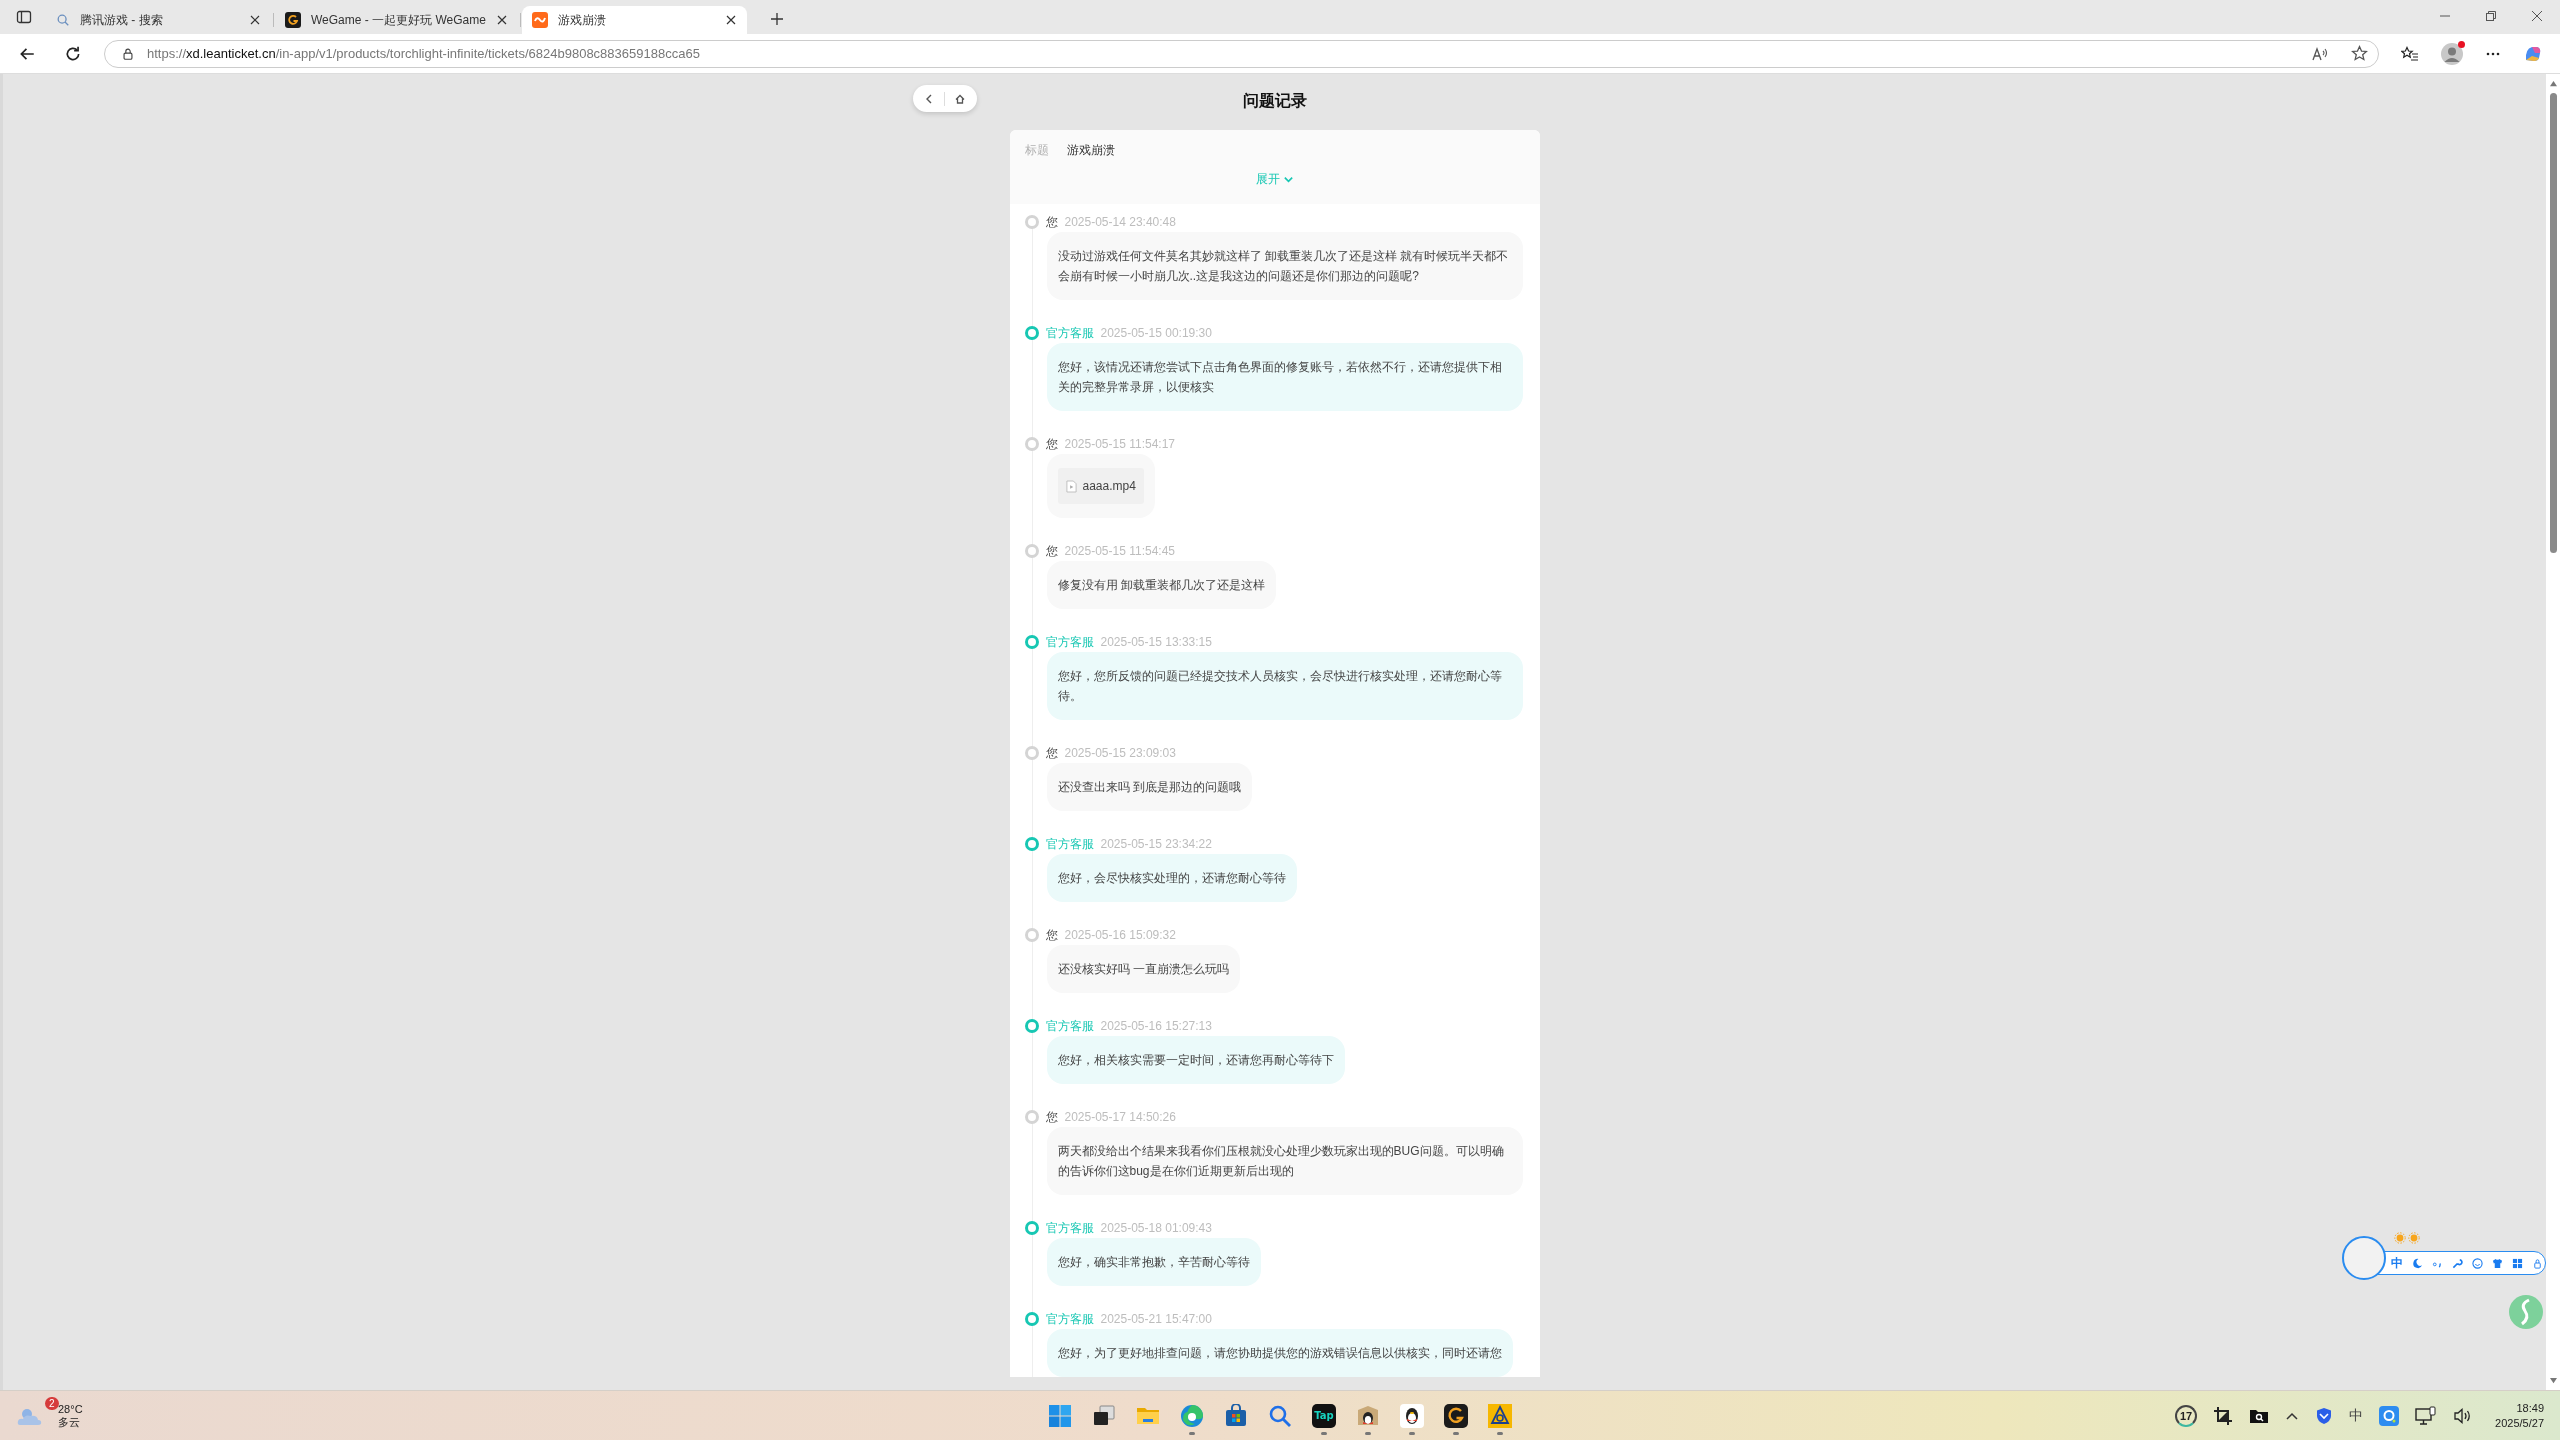  What do you see at coordinates (1149, 787) in the screenshot?
I see `message-bubble: 还没查出来吗 到底是那边的问题哦` at bounding box center [1149, 787].